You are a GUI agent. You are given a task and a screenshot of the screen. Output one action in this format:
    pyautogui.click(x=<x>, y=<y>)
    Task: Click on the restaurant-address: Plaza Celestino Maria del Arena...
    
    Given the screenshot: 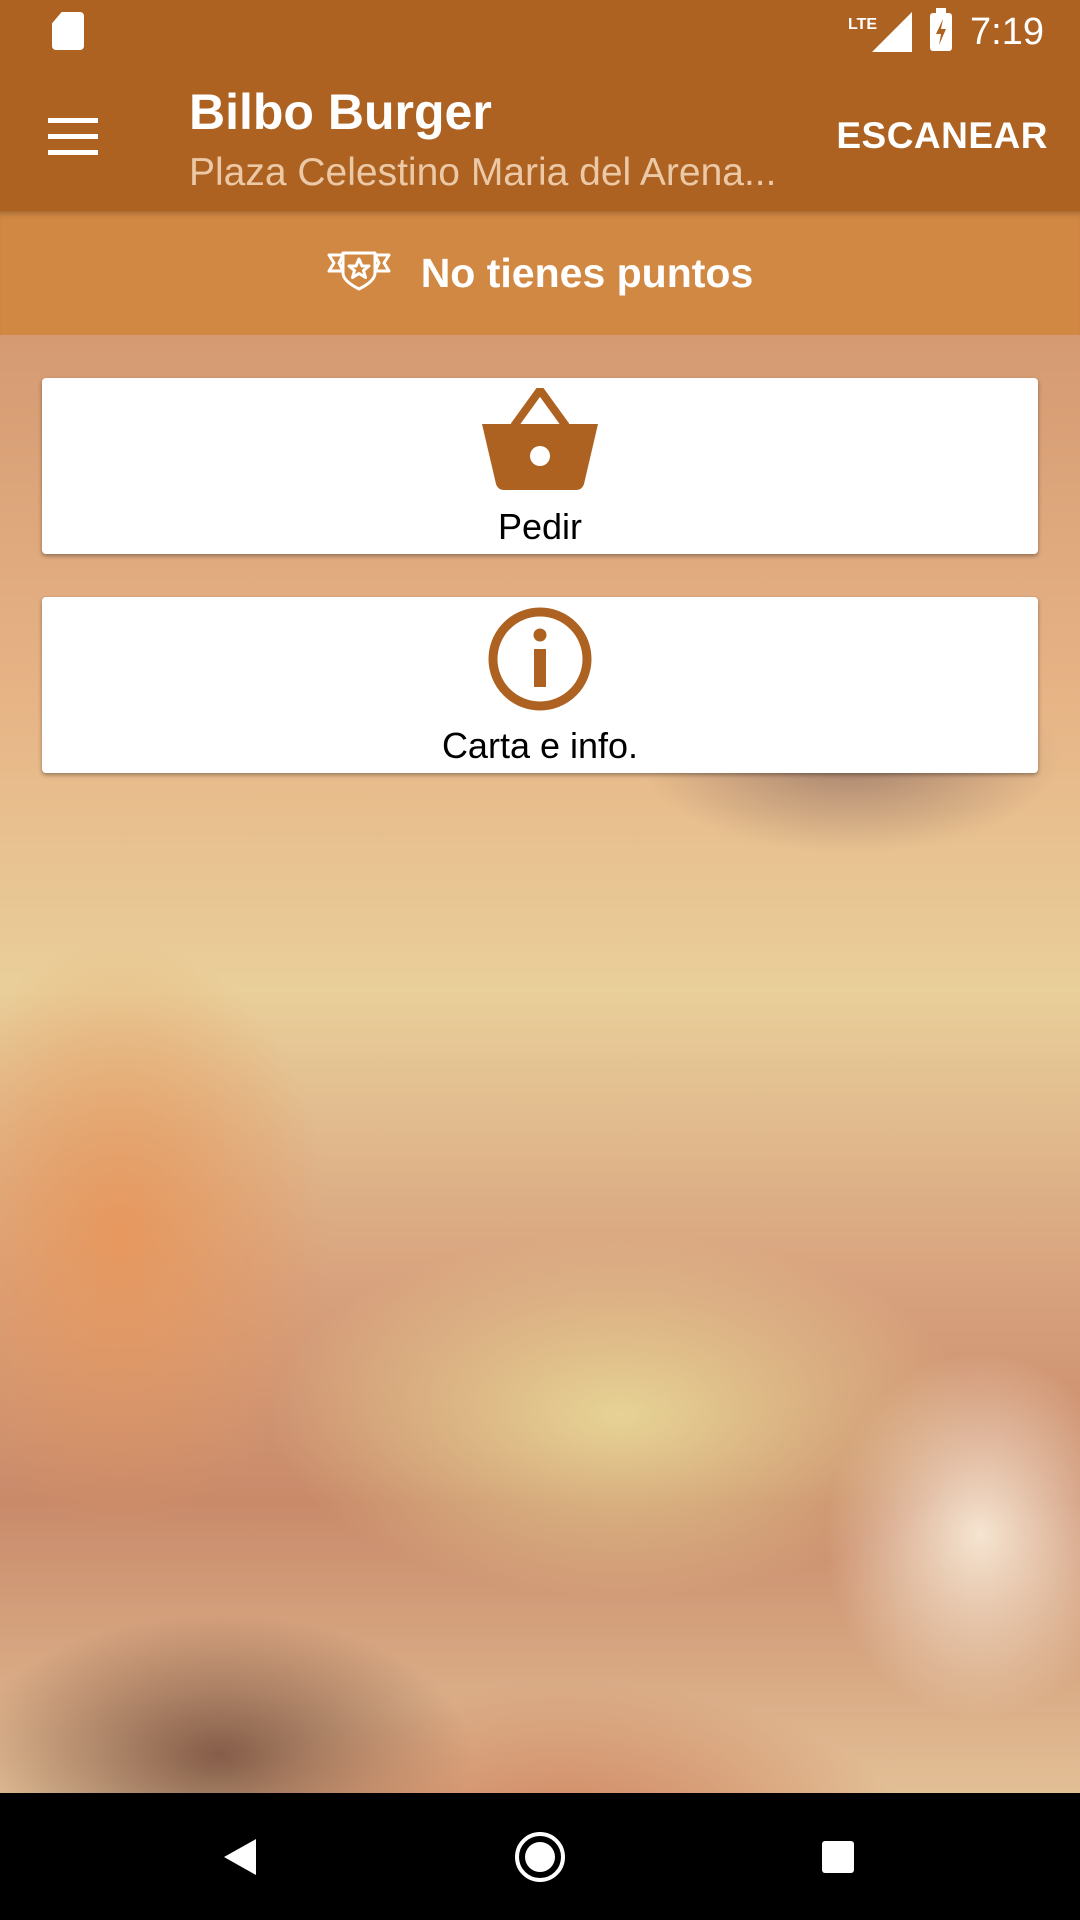 What is the action you would take?
    pyautogui.click(x=483, y=172)
    